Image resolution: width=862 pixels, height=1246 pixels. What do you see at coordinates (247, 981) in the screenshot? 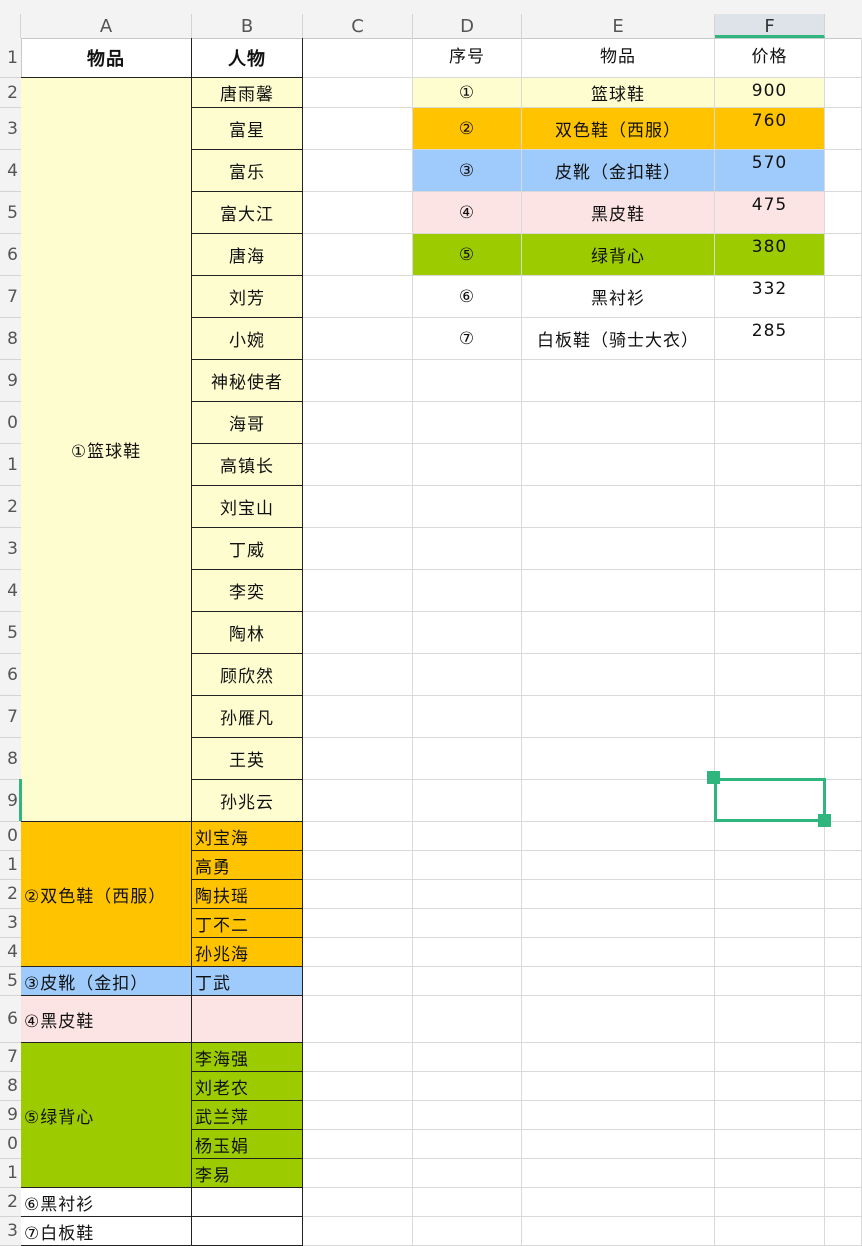
I see `person-cell: 丁武` at bounding box center [247, 981].